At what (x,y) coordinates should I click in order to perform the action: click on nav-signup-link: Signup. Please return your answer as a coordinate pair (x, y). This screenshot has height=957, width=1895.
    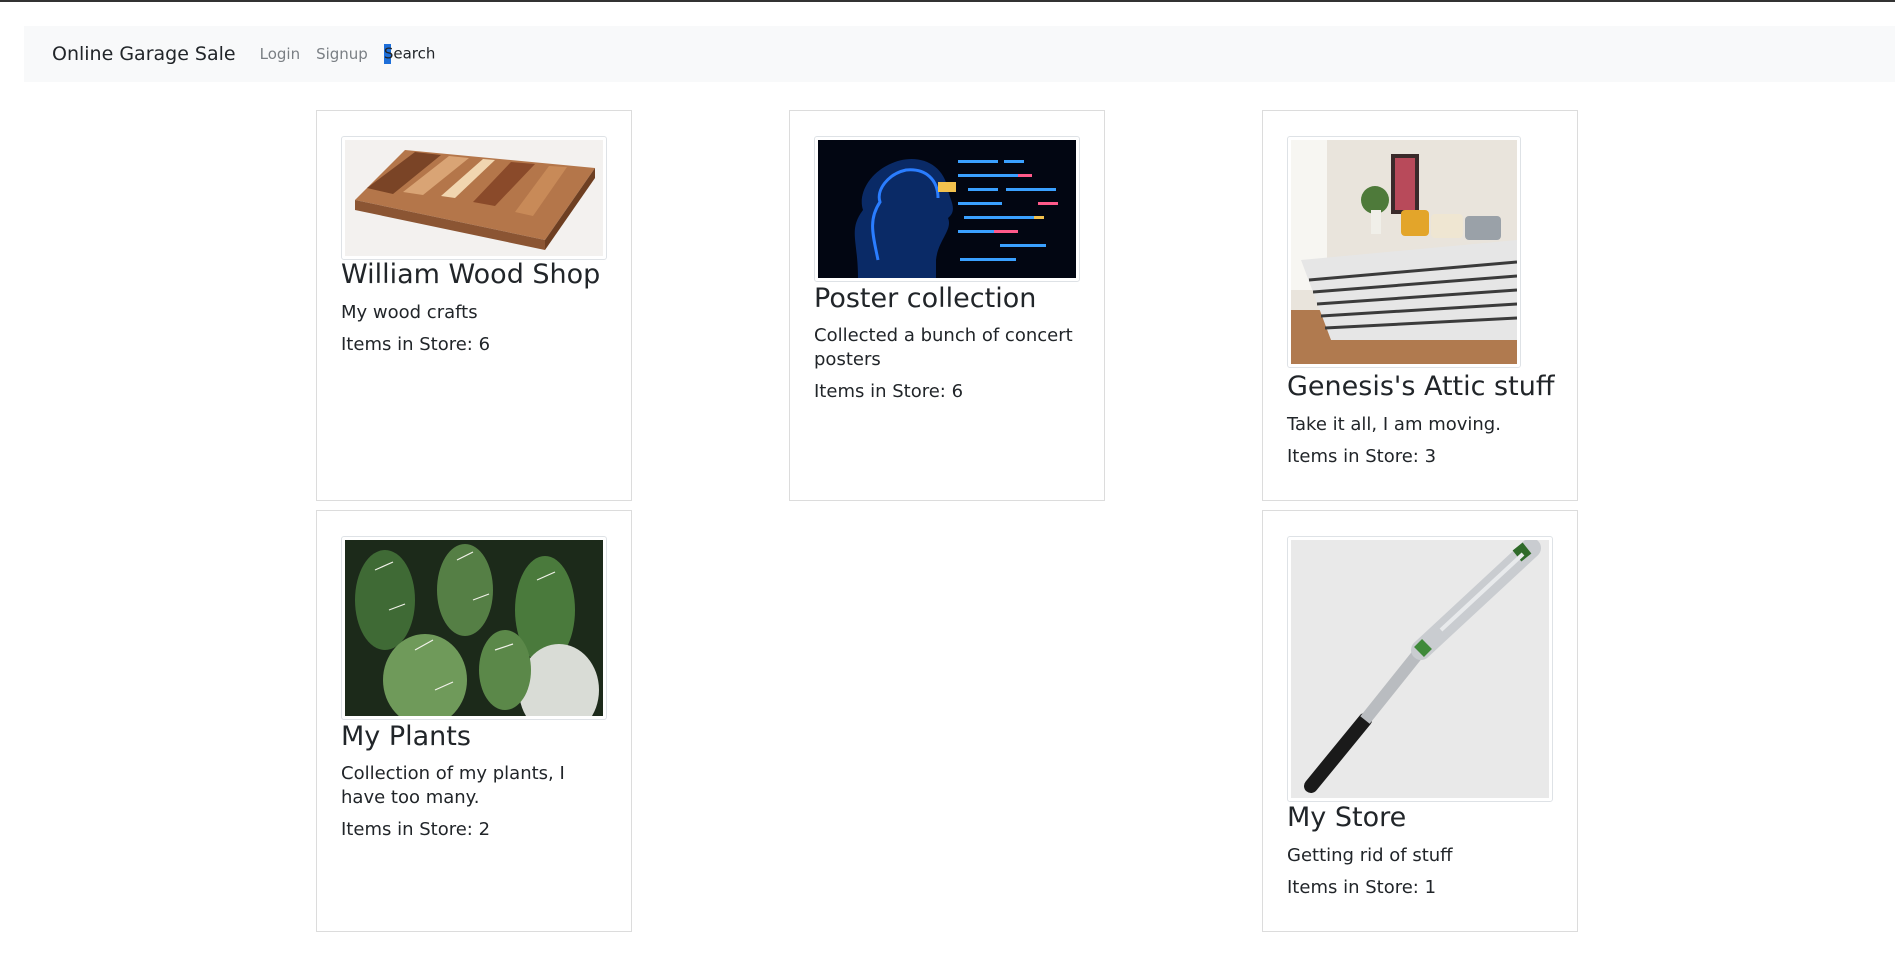
    Looking at the image, I should click on (342, 54).